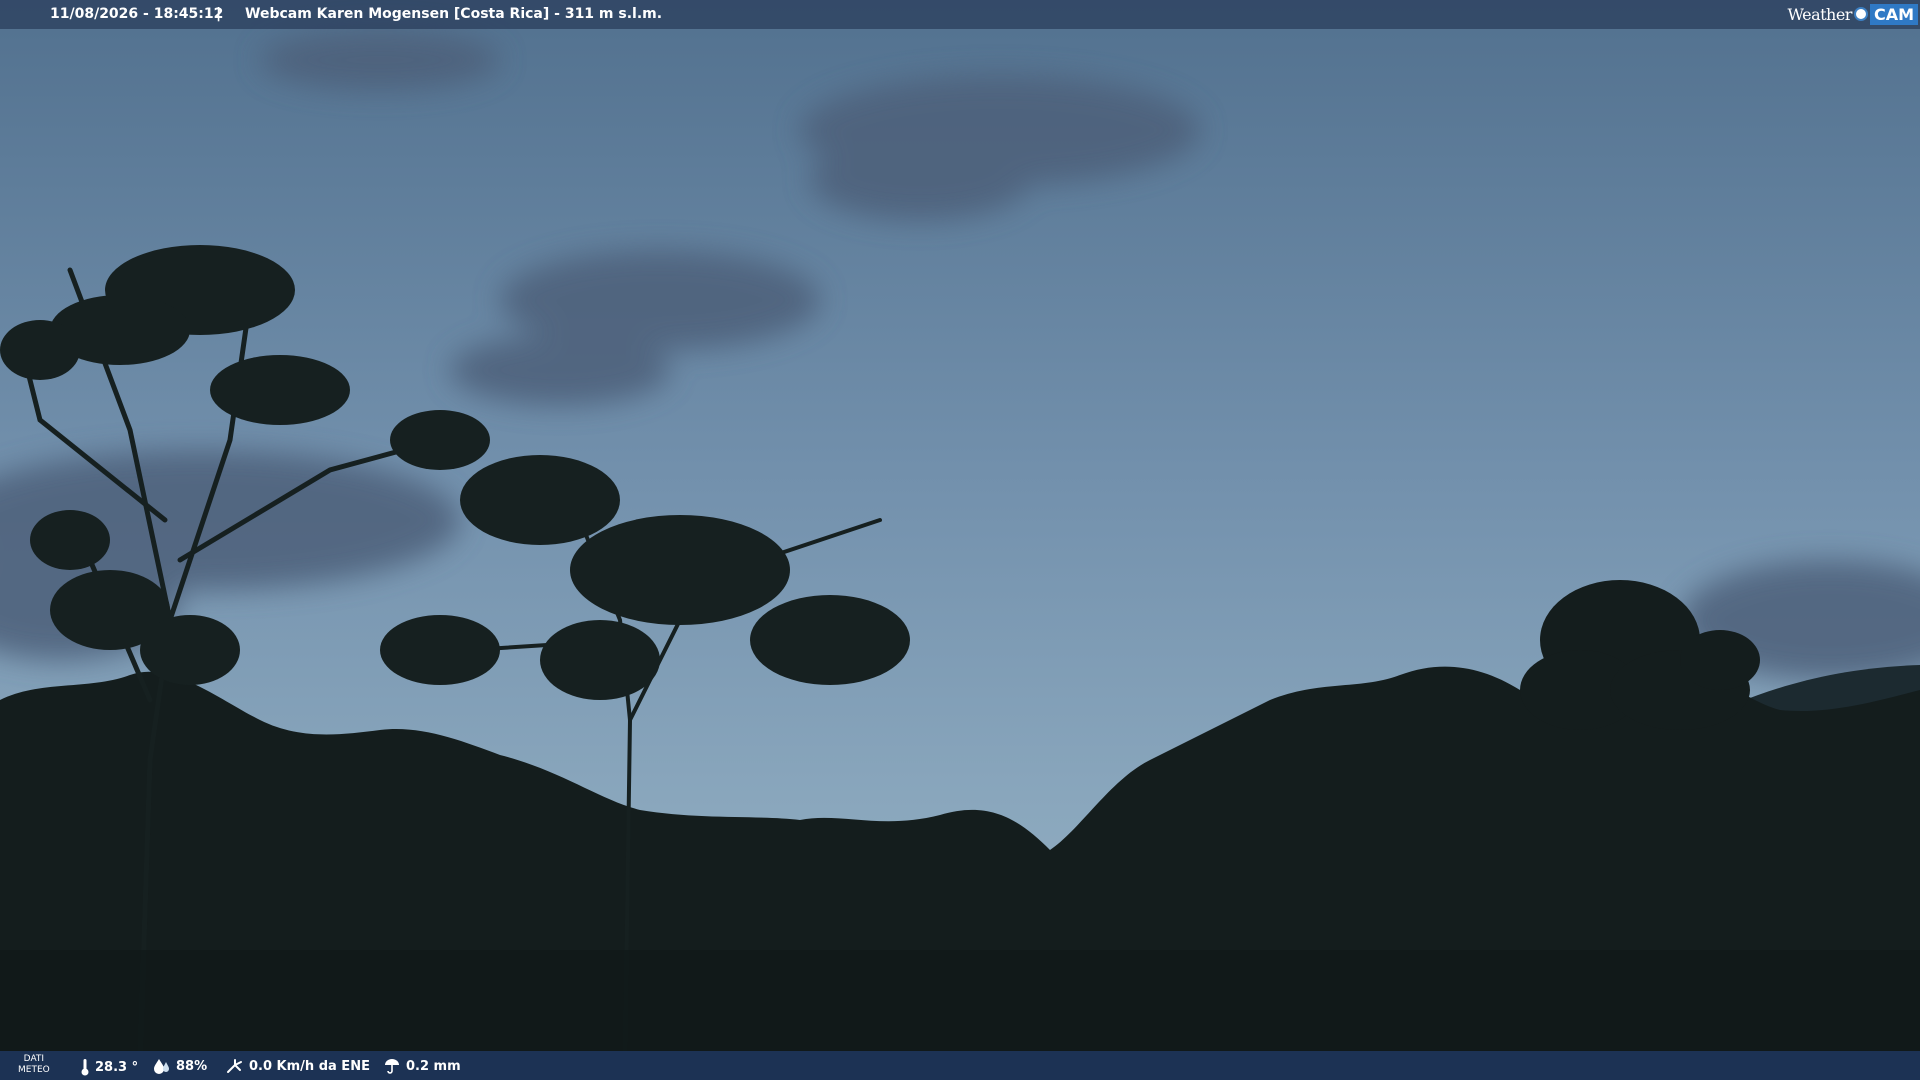  Describe the element at coordinates (162, 1066) in the screenshot. I see `humidity-drop-icon` at that location.